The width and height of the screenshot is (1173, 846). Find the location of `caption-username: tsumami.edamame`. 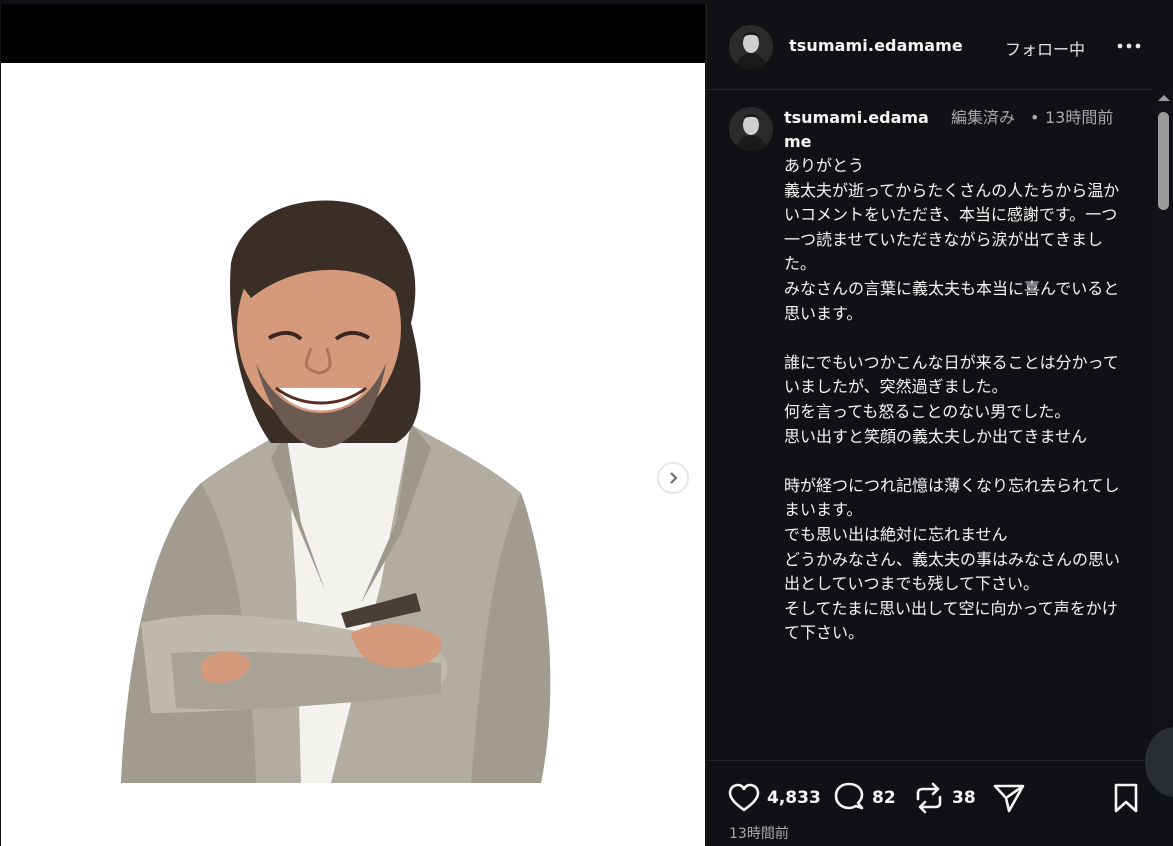

caption-username: tsumami.edamame is located at coordinates (864, 130).